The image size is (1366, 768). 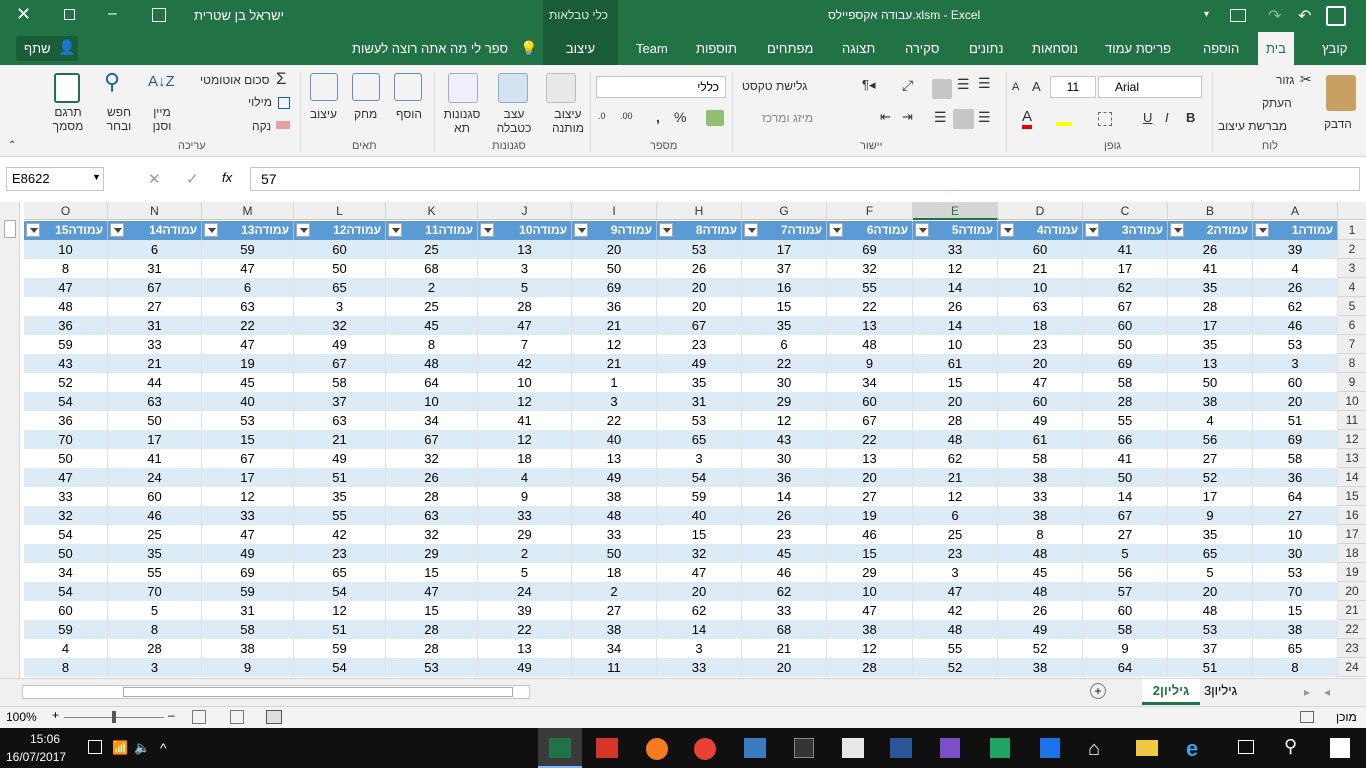 I want to click on table-header-cell: עמודה15, so click(x=66, y=230).